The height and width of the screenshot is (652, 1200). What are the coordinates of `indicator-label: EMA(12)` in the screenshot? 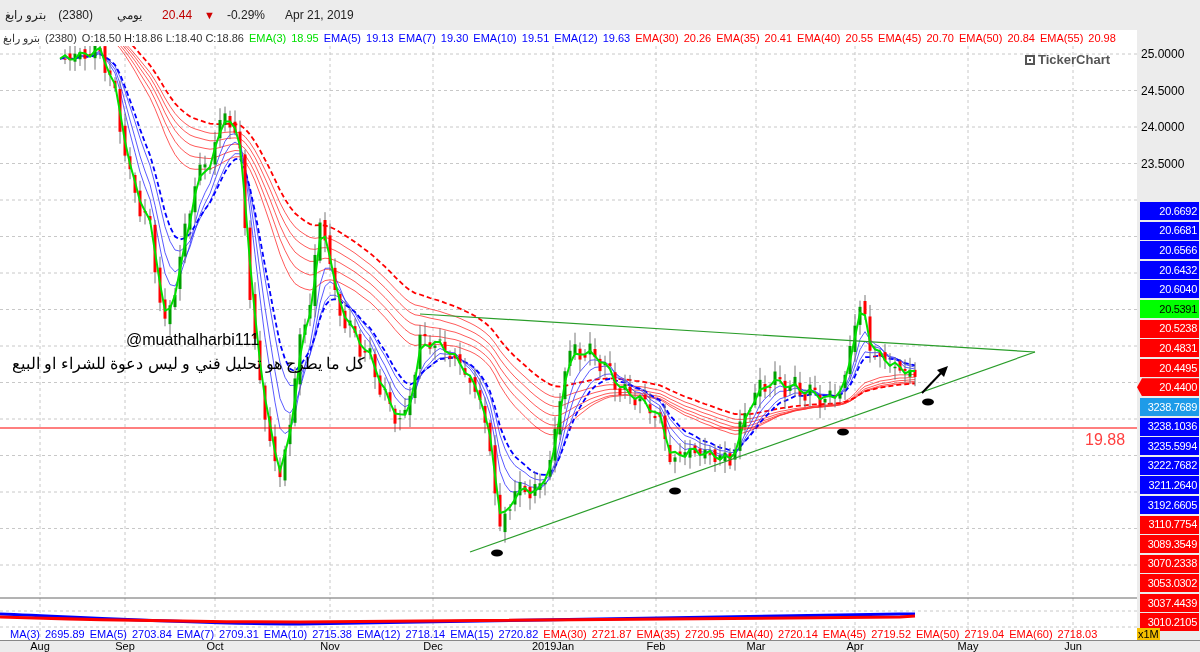 It's located at (379, 633).